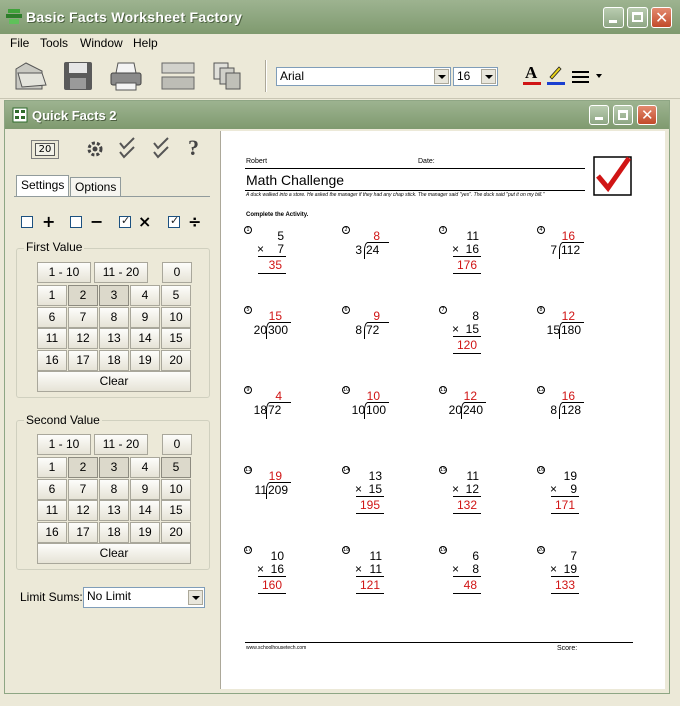  Describe the element at coordinates (541, 470) in the screenshot. I see `problem-number: 16` at that location.